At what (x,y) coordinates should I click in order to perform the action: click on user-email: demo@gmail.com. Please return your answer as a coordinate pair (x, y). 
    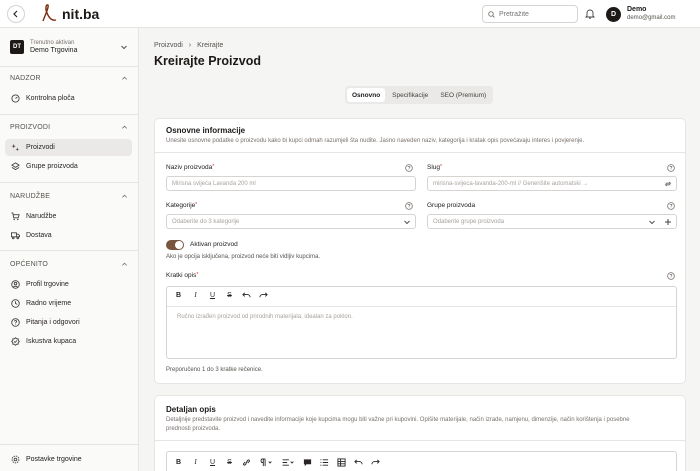
    Looking at the image, I should click on (651, 18).